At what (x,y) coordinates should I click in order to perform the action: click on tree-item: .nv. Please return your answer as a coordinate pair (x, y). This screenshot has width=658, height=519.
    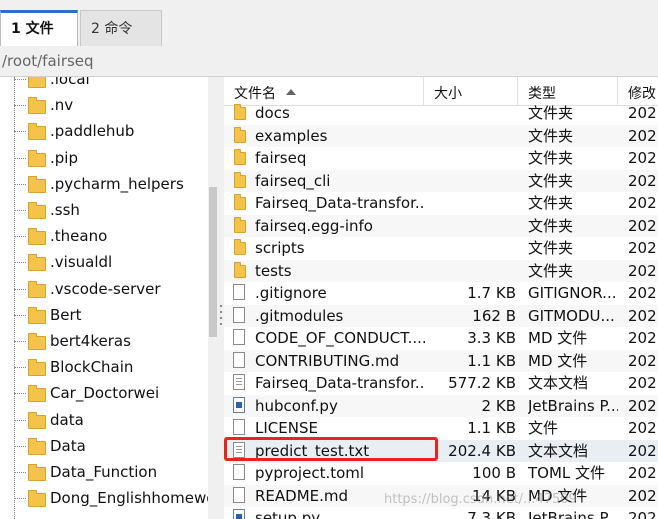
    Looking at the image, I should click on (104, 106).